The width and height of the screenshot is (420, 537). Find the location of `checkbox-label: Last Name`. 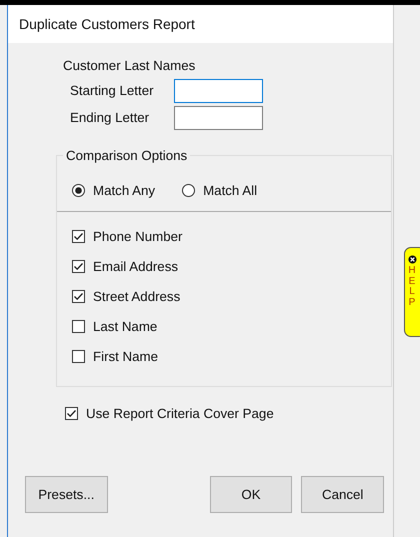

checkbox-label: Last Name is located at coordinates (125, 326).